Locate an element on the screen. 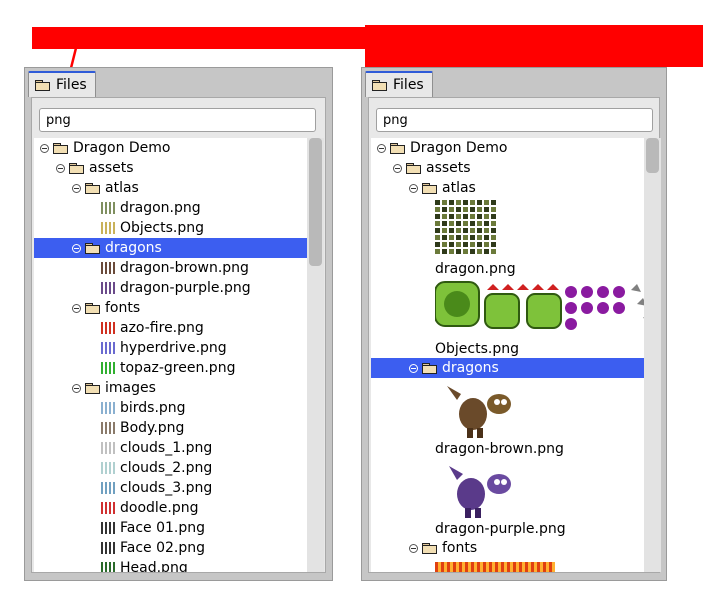 This screenshot has height=595, width=703. tree-file-row: Body.png is located at coordinates (170, 428).